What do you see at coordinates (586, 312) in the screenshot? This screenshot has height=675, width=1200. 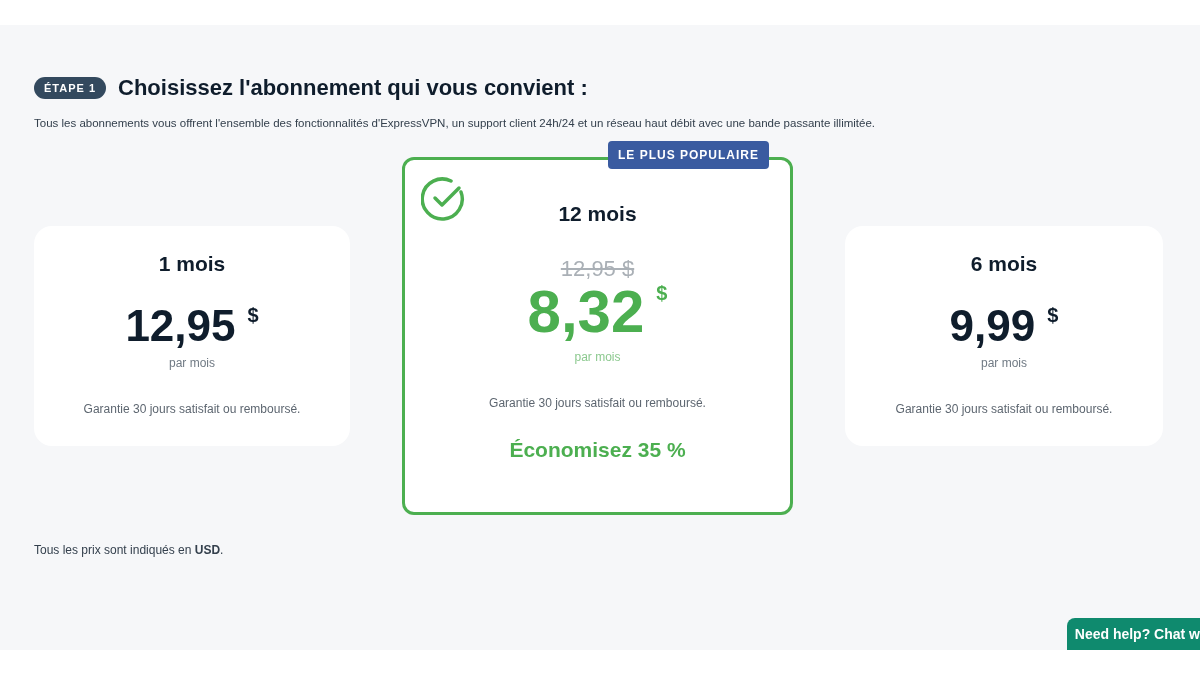 I see `price: 8,32` at bounding box center [586, 312].